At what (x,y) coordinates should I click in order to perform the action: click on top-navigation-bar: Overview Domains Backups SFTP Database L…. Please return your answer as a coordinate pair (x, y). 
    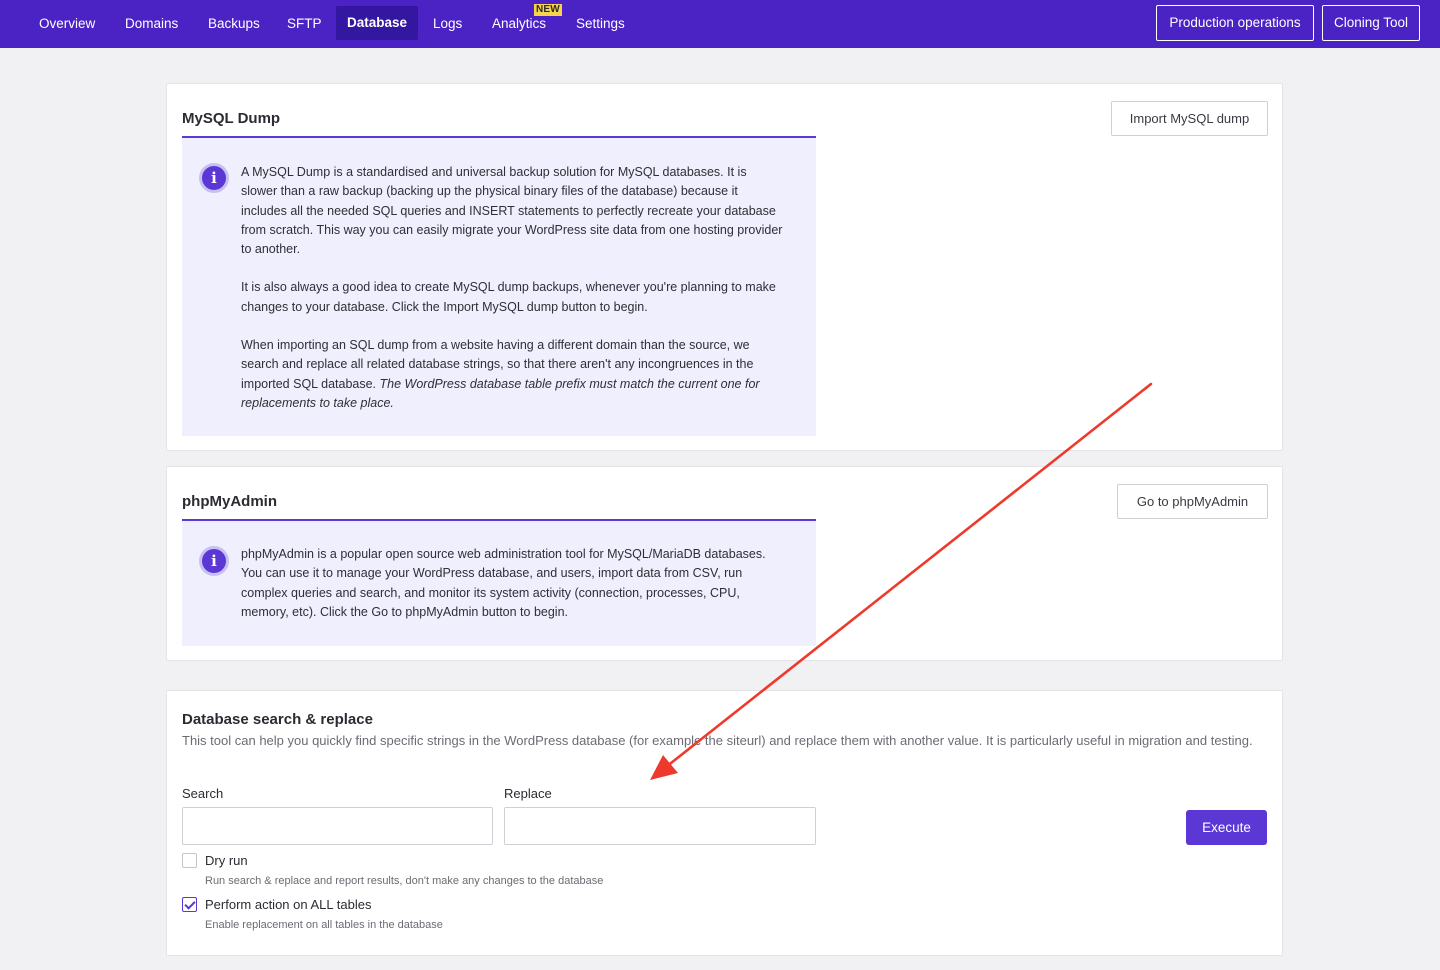
    Looking at the image, I should click on (720, 24).